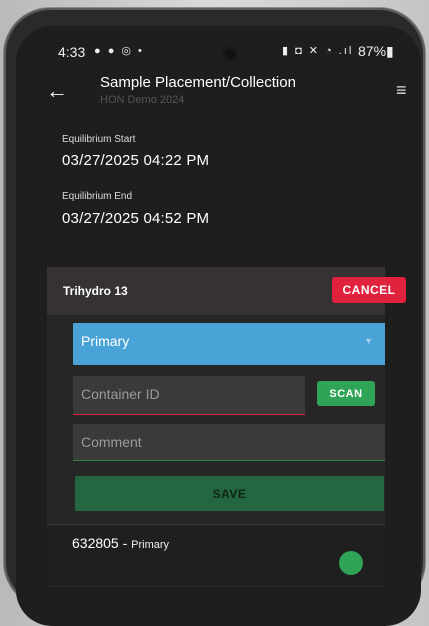 This screenshot has width=429, height=626. I want to click on back-arrow-icon: ←, so click(57, 91).